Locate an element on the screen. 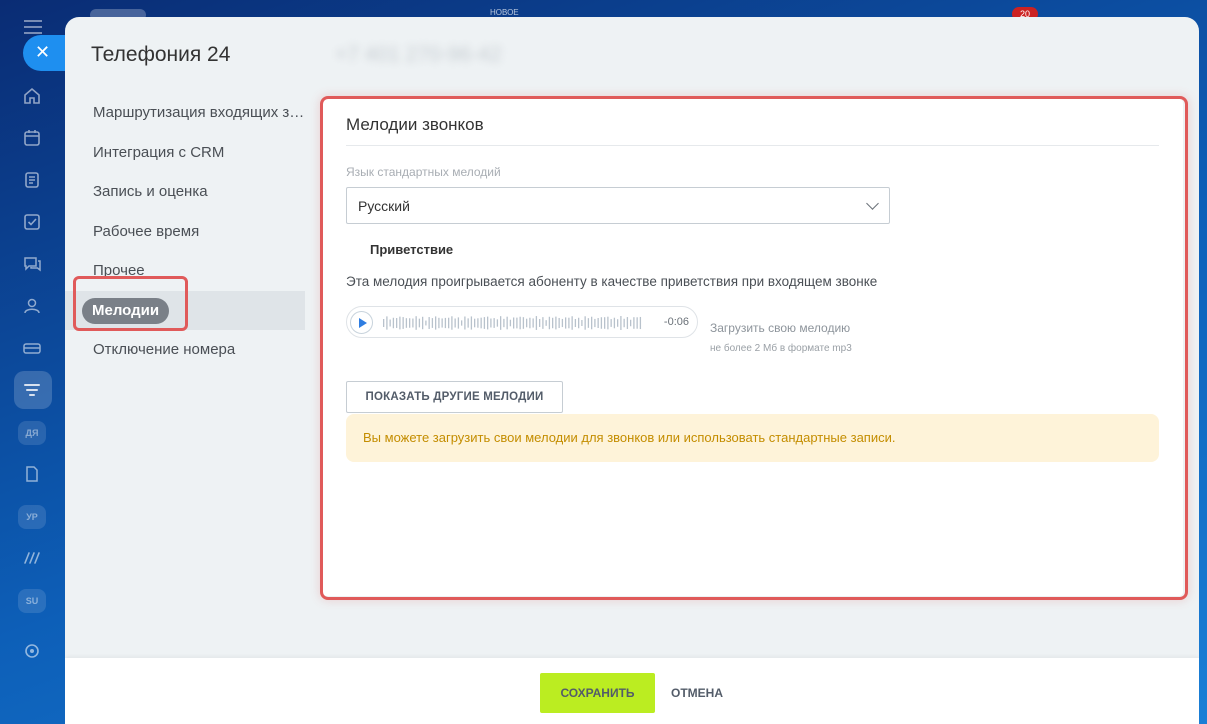  document-icon is located at coordinates (32, 180).